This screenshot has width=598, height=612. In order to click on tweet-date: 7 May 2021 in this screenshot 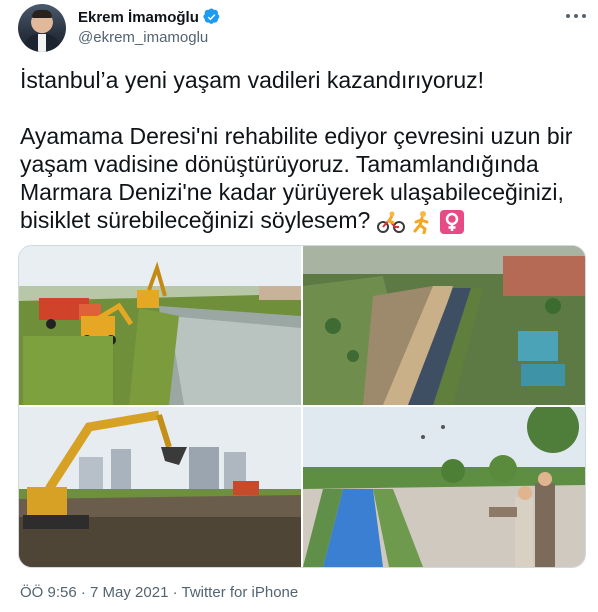, I will do `click(129, 592)`.